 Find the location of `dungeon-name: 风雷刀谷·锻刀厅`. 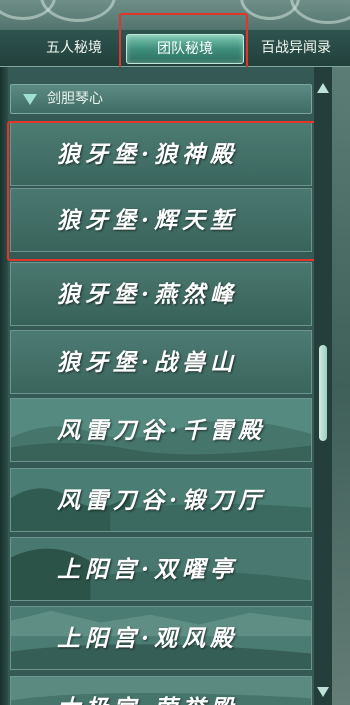

dungeon-name: 风雷刀谷·锻刀厅 is located at coordinates (162, 500).